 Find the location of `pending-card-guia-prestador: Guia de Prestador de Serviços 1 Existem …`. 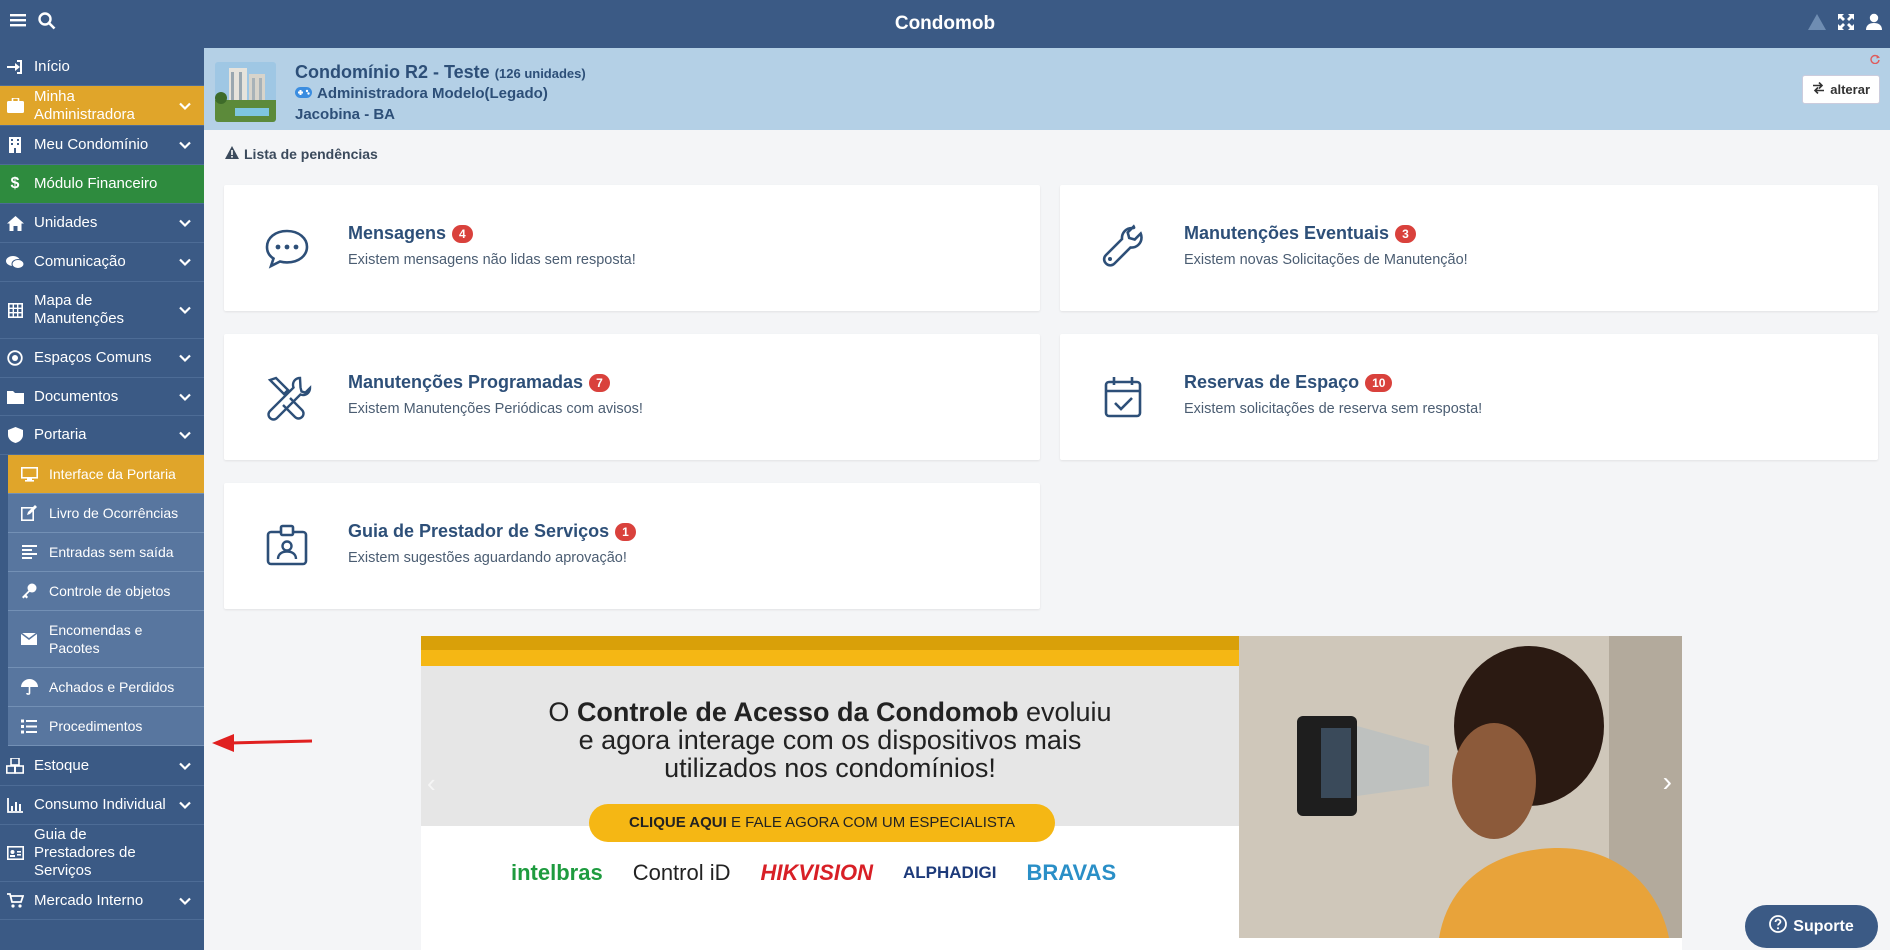

pending-card-guia-prestador: Guia de Prestador de Serviços 1 Existem … is located at coordinates (632, 546).